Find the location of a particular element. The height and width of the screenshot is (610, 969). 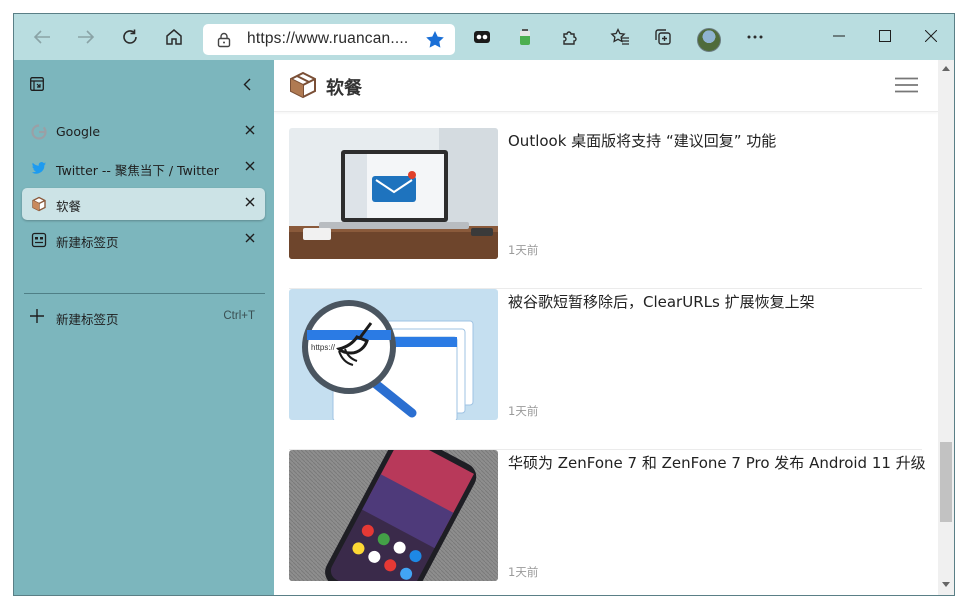

article-title: 被谷歌短暂移除后，ClearURLs 扩展恢复上架 is located at coordinates (661, 301).